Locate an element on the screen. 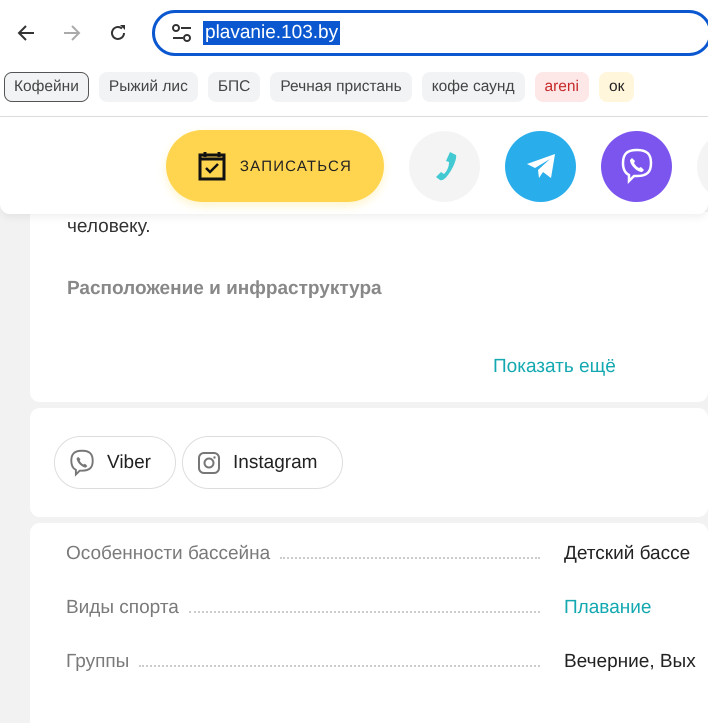 This screenshot has width=708, height=723. viber-link-button: Viber is located at coordinates (115, 462).